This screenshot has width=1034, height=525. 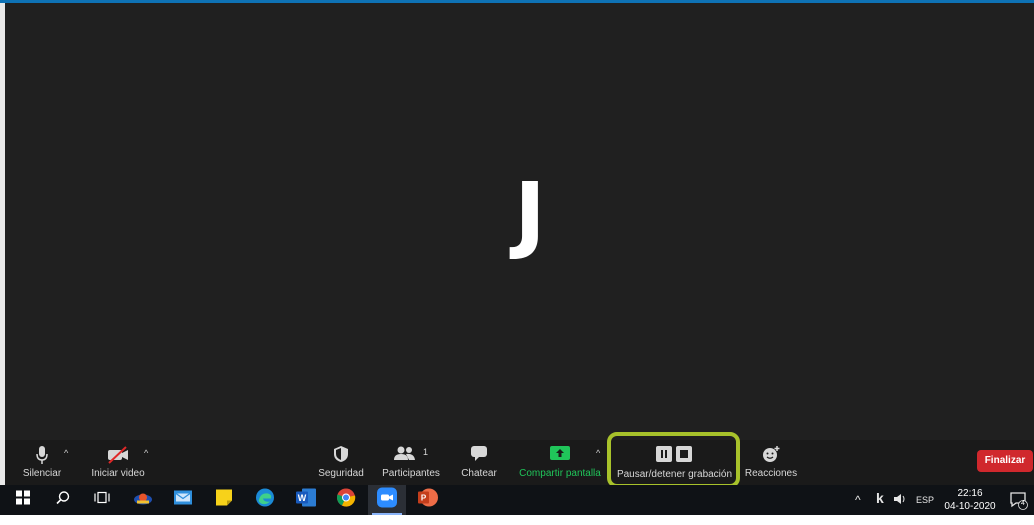 I want to click on share-options-caret: ^, so click(x=598, y=453).